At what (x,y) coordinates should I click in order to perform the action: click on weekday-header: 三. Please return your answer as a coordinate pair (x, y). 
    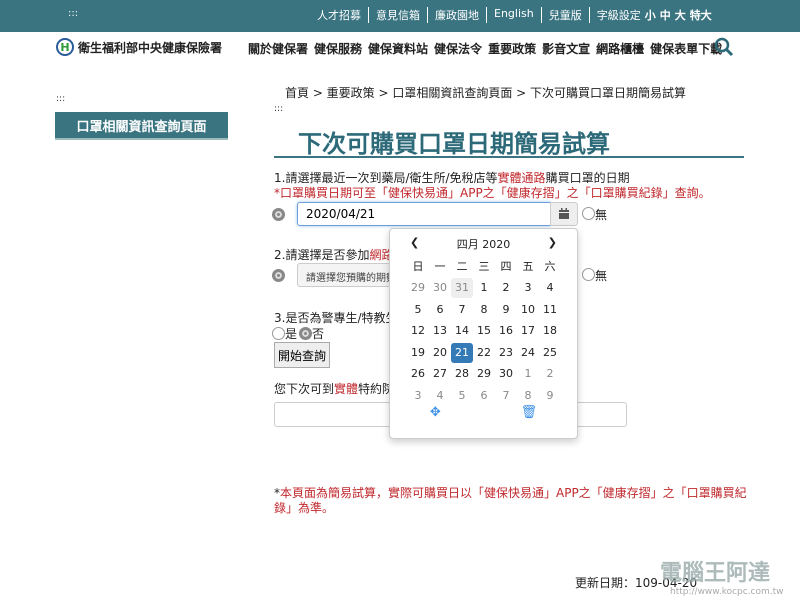
    Looking at the image, I should click on (484, 266).